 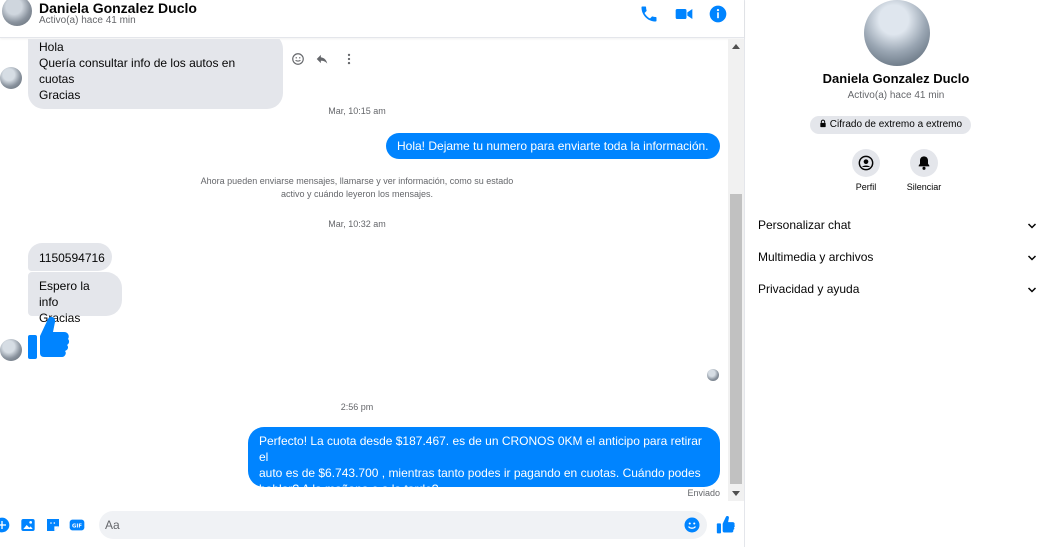 I want to click on bell-icon, so click(x=924, y=163).